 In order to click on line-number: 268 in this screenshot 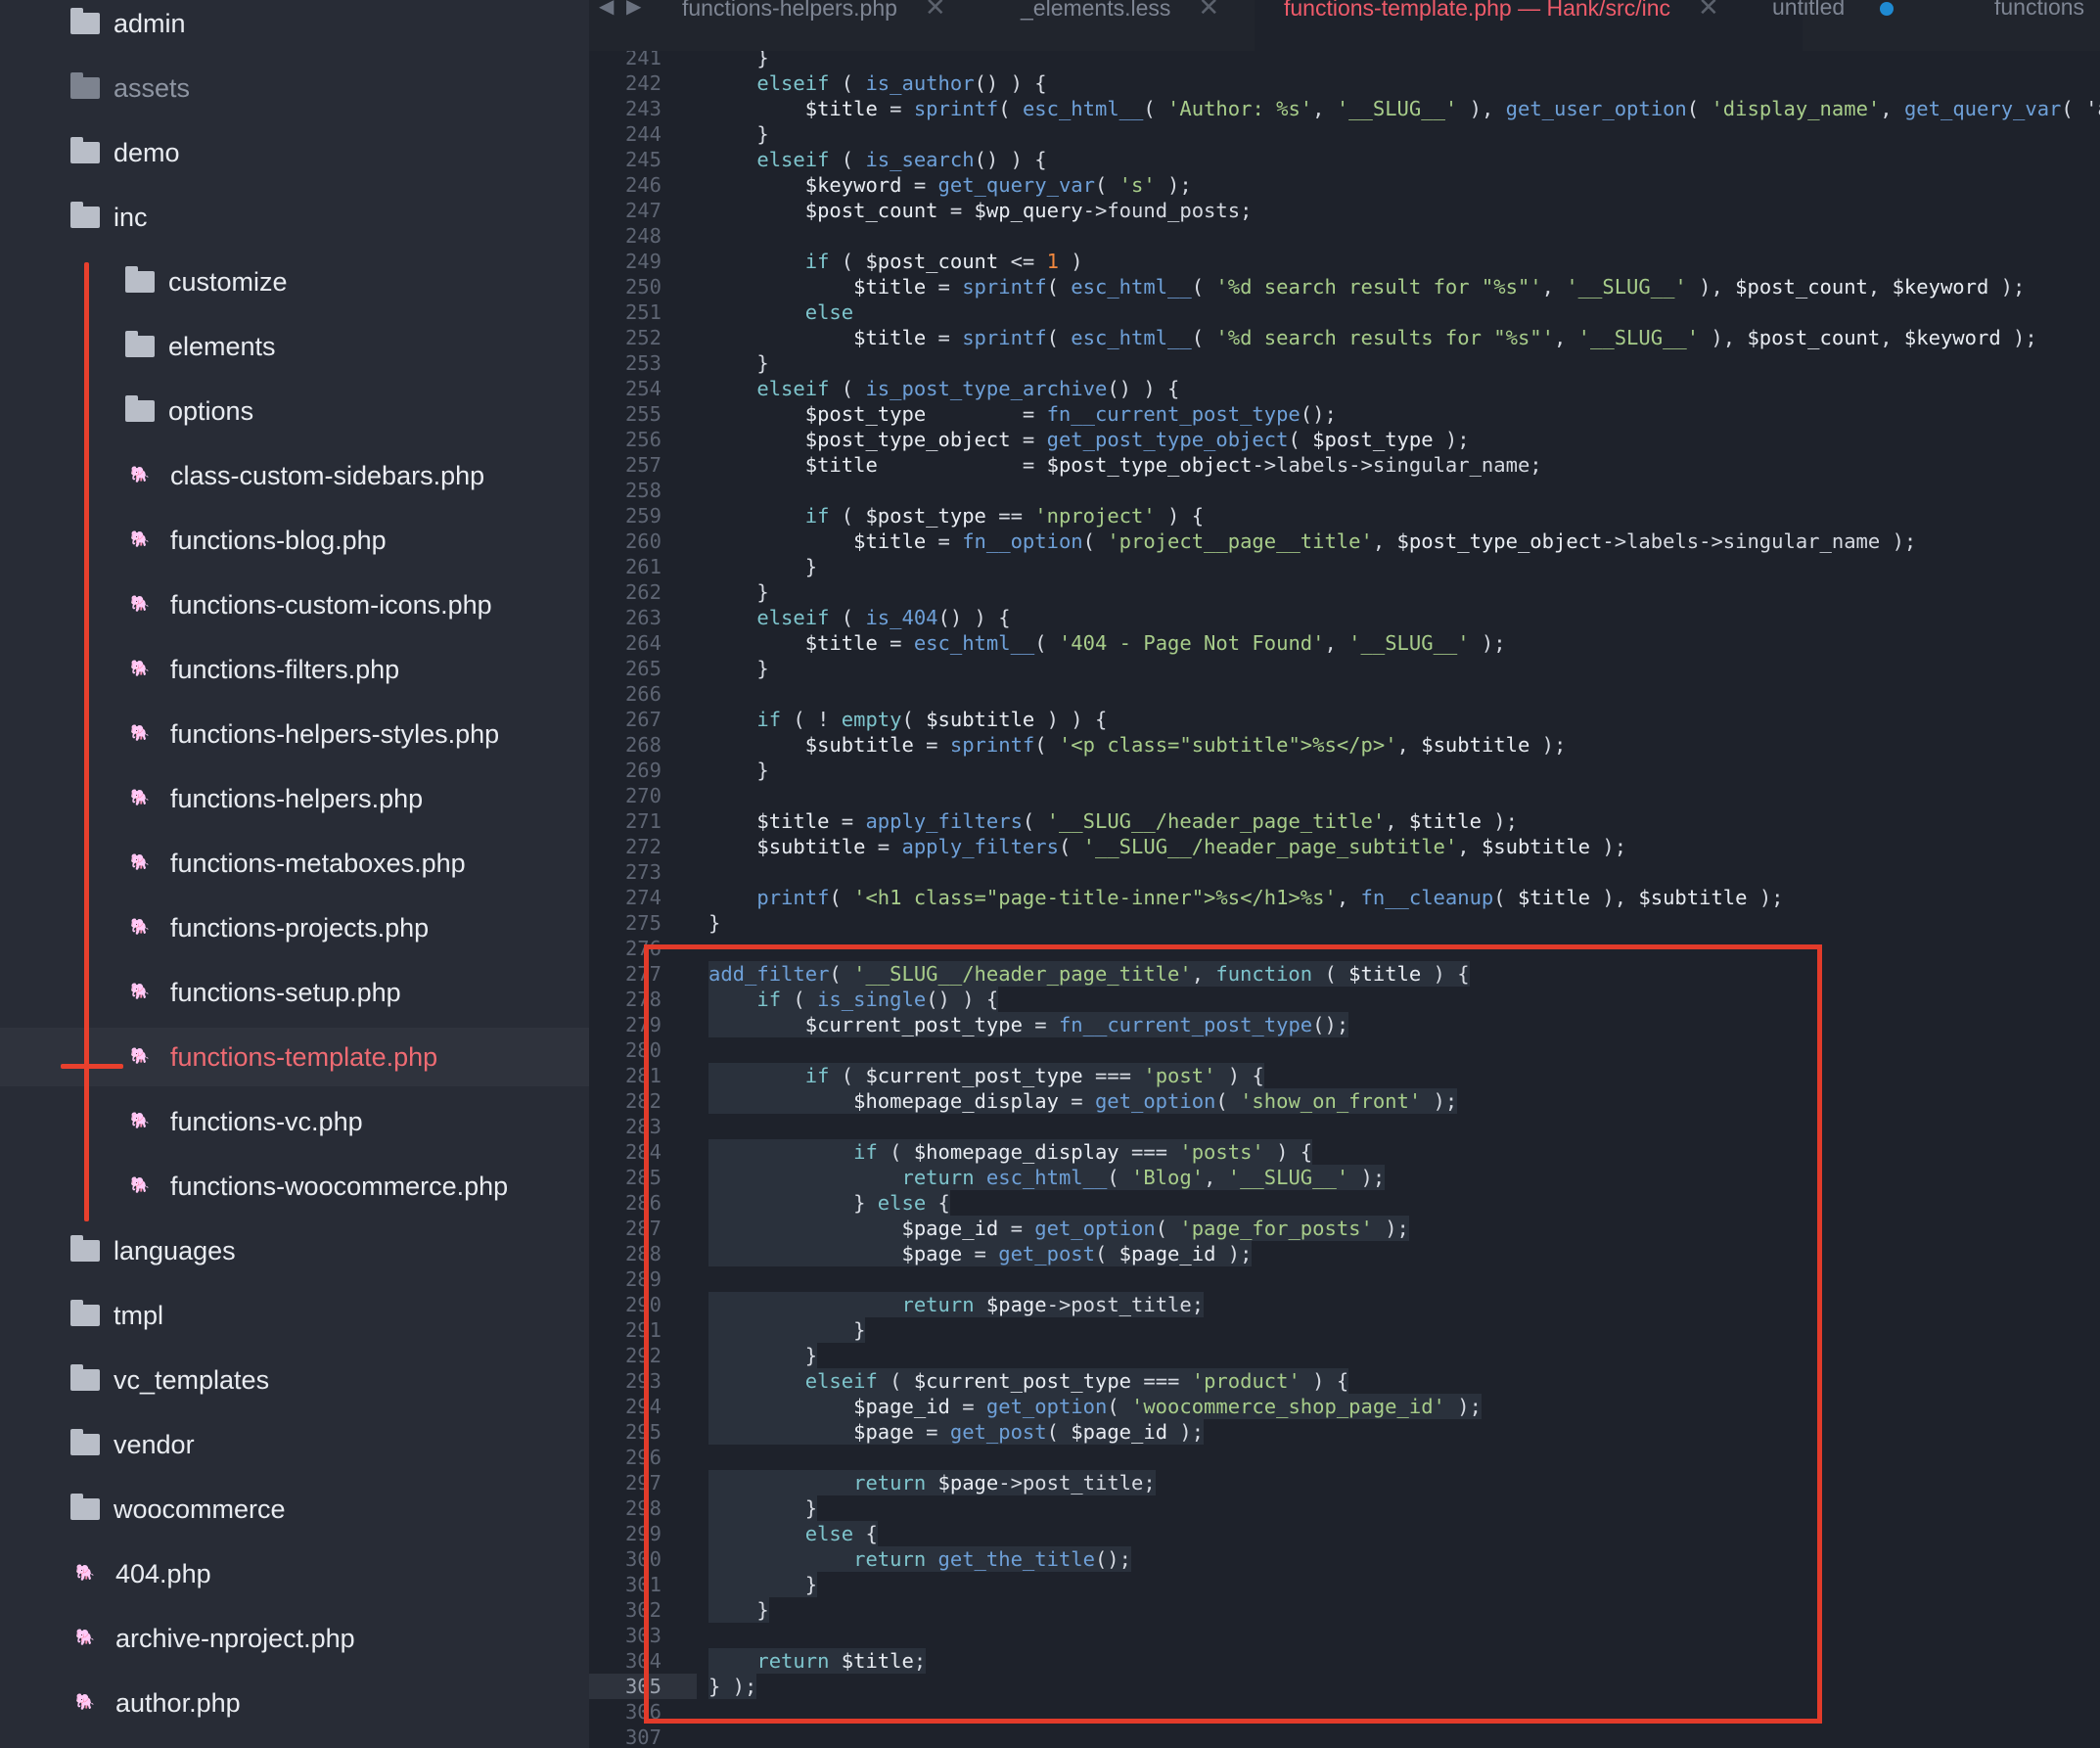, I will do `click(643, 745)`.